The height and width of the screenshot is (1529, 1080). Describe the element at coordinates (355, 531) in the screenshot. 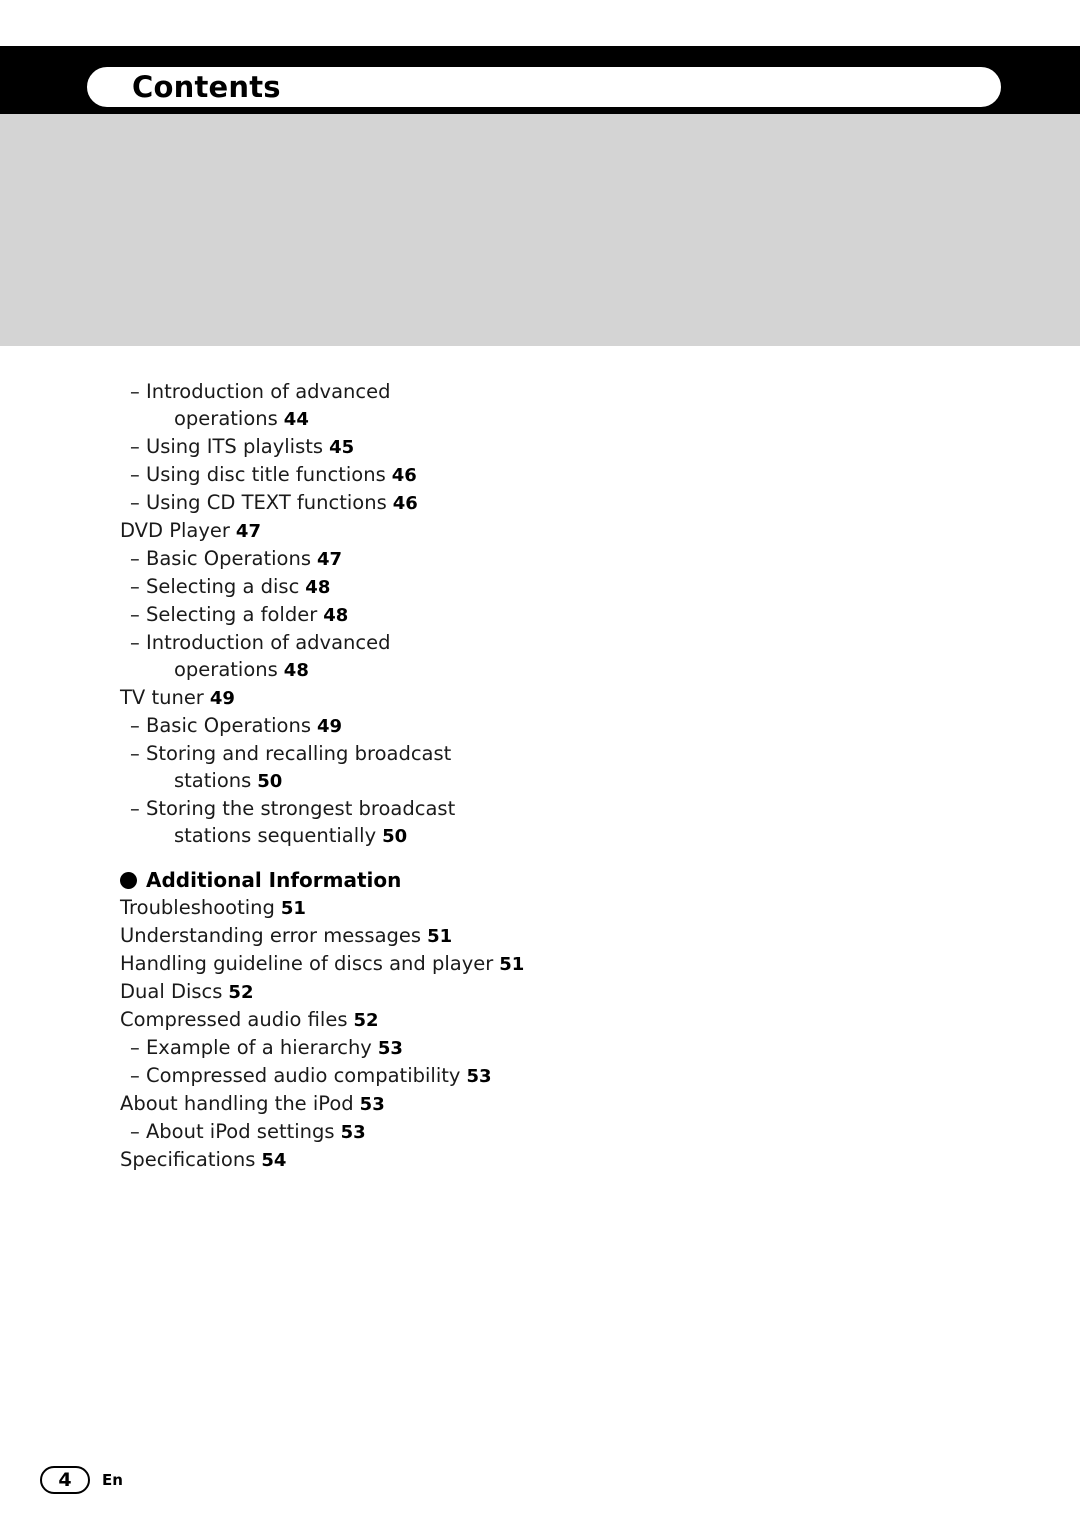

I see `toc-entry: DVD Player 47` at that location.